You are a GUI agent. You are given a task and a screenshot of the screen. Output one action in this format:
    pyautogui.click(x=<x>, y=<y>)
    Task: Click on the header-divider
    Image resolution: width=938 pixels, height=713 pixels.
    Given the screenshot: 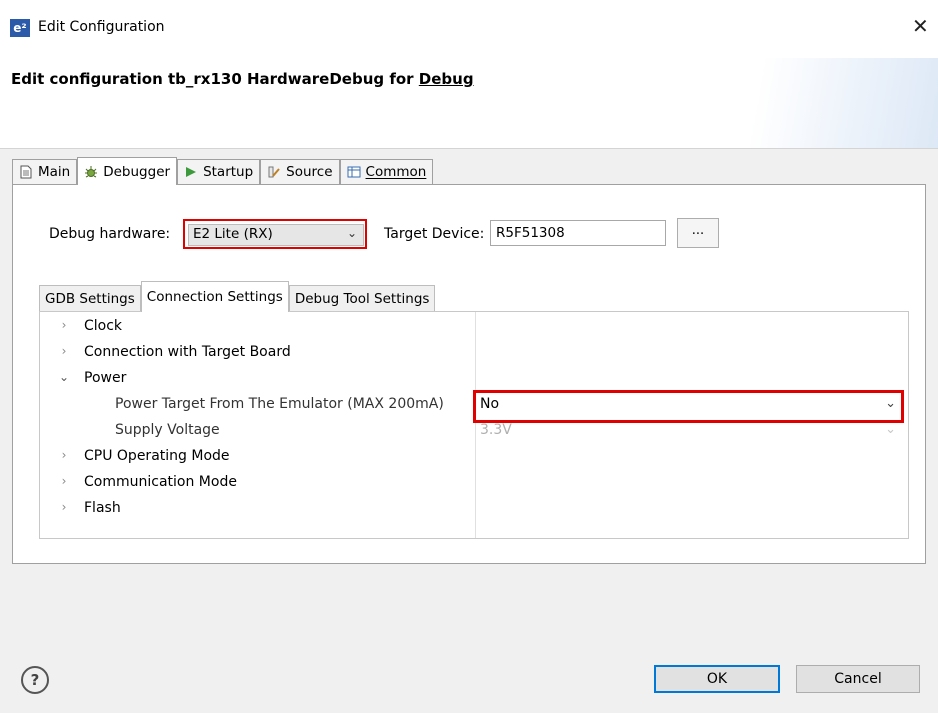 What is the action you would take?
    pyautogui.click(x=469, y=148)
    